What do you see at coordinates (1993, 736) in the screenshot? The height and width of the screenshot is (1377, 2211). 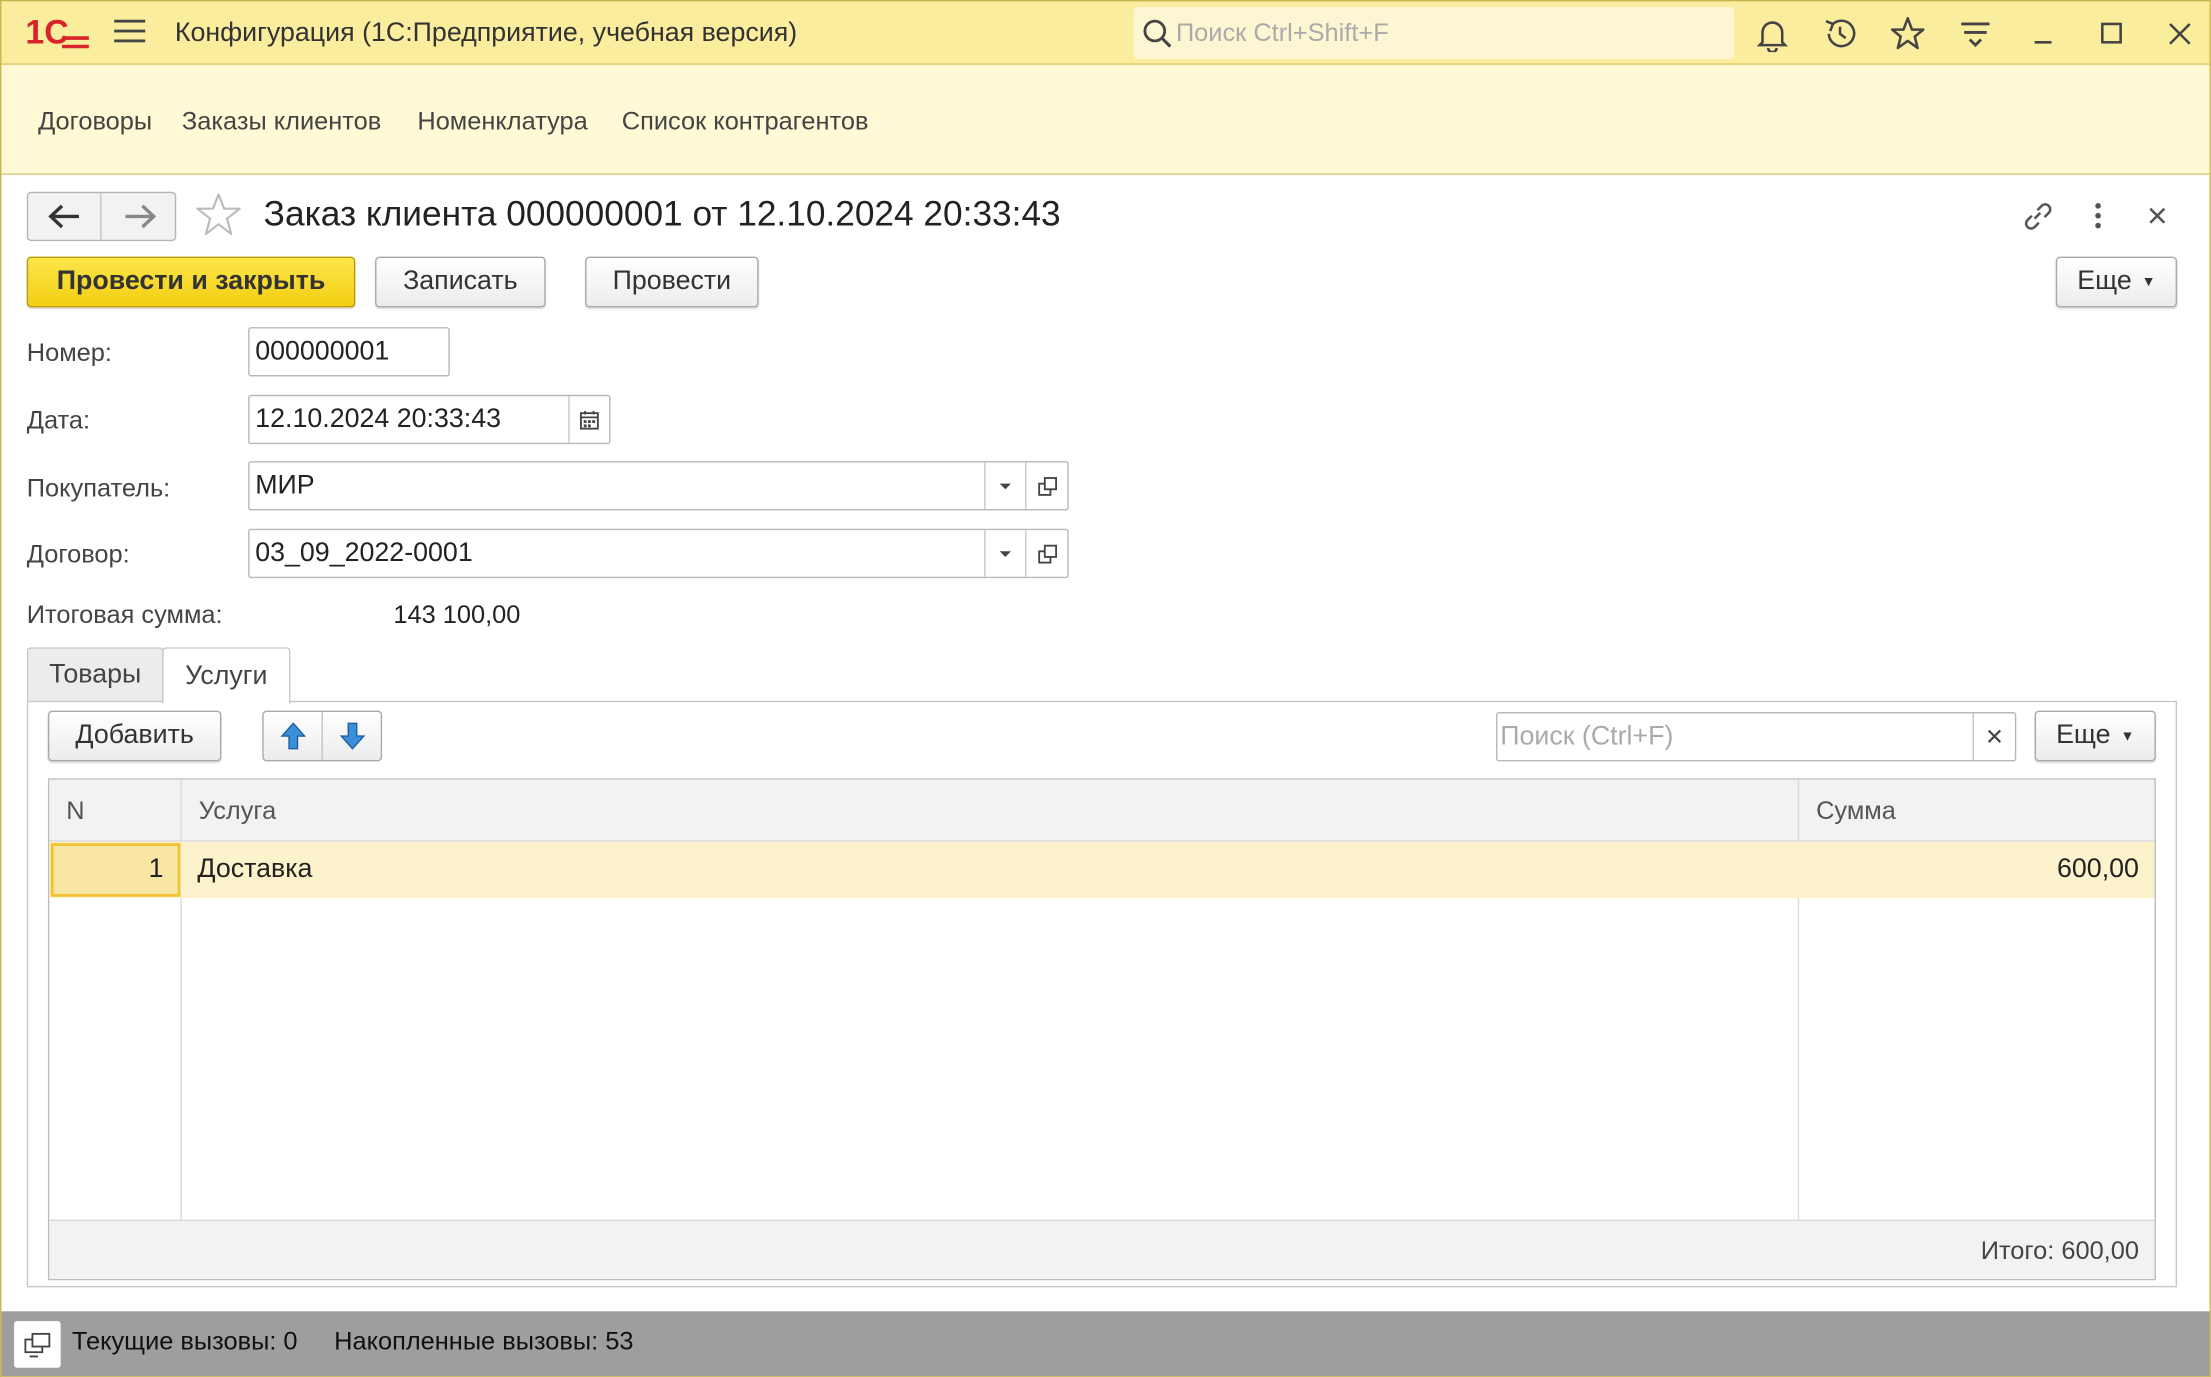 I see `clear-search-icon: ✕` at bounding box center [1993, 736].